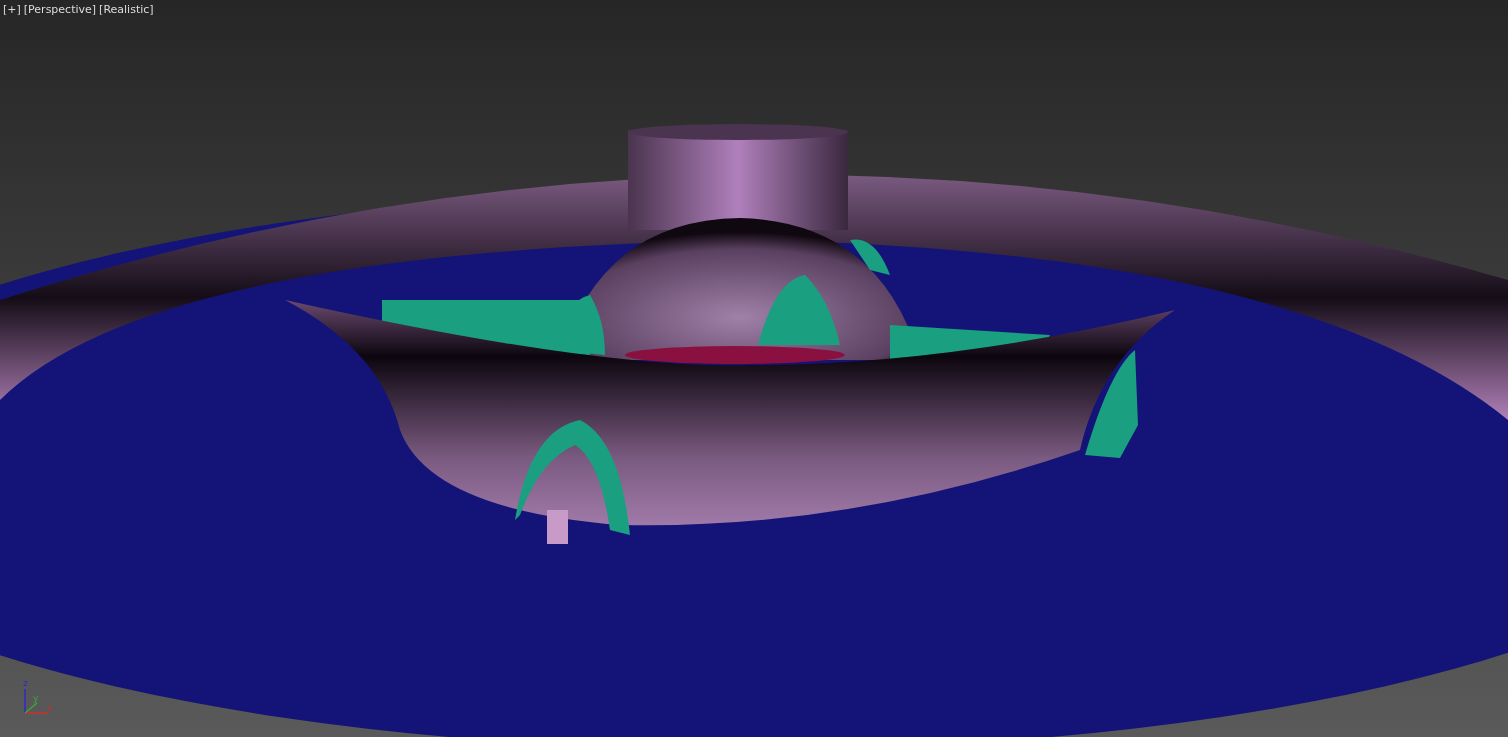  I want to click on axis-label: y, so click(36, 698).